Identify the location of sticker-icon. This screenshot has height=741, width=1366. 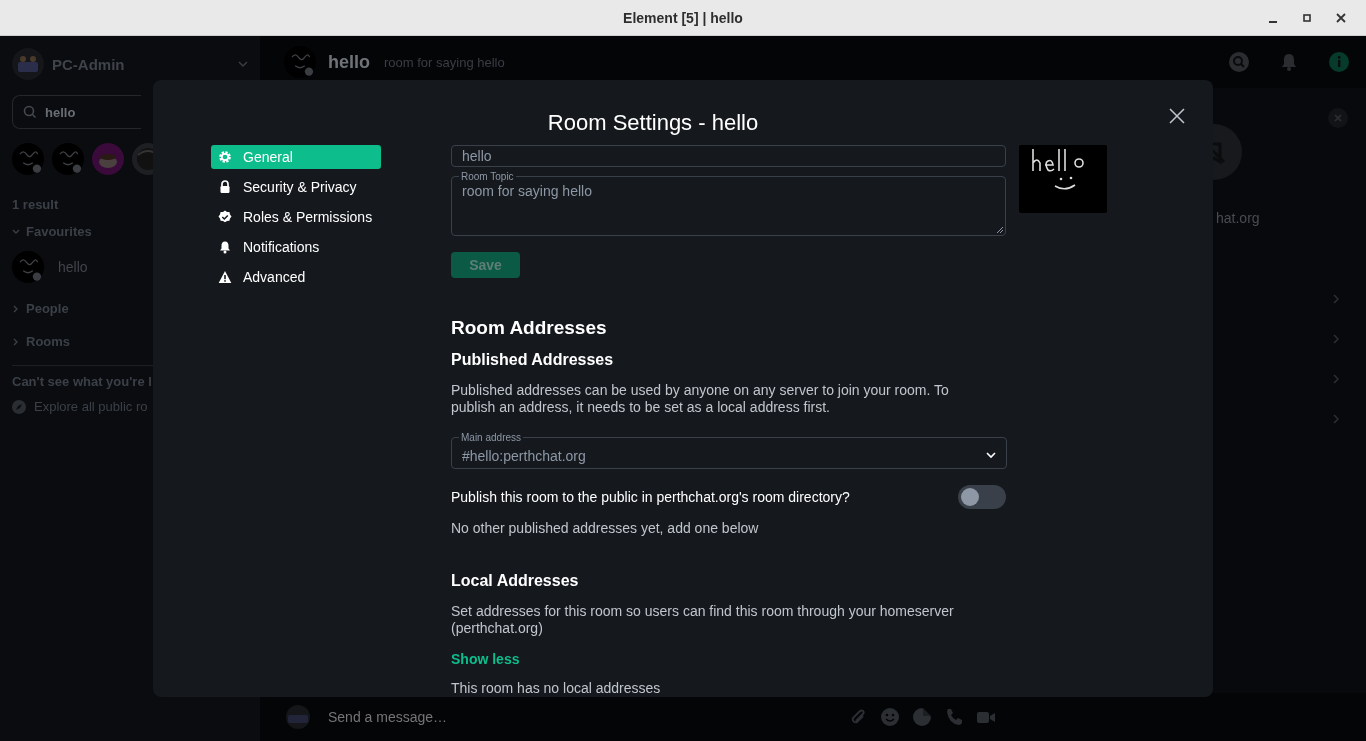
(922, 717).